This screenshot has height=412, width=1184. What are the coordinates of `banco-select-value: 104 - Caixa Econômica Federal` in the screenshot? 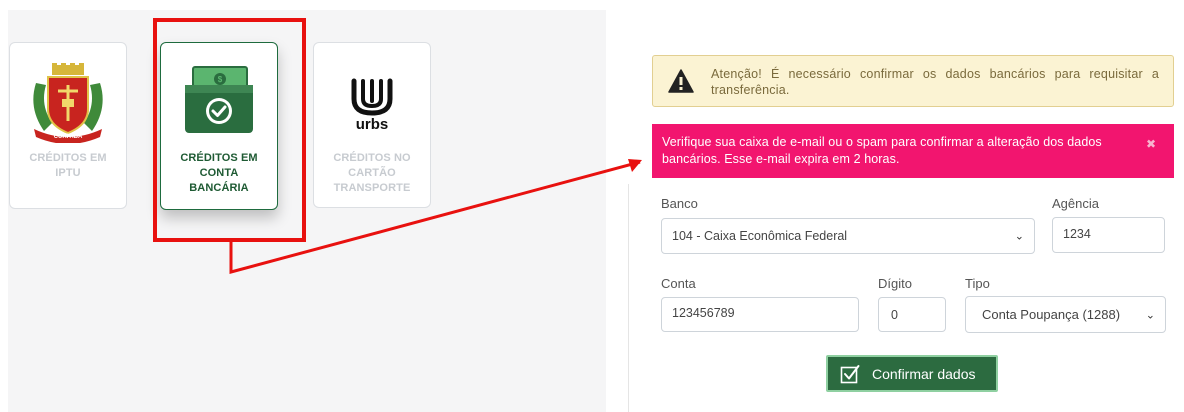 It's located at (760, 236).